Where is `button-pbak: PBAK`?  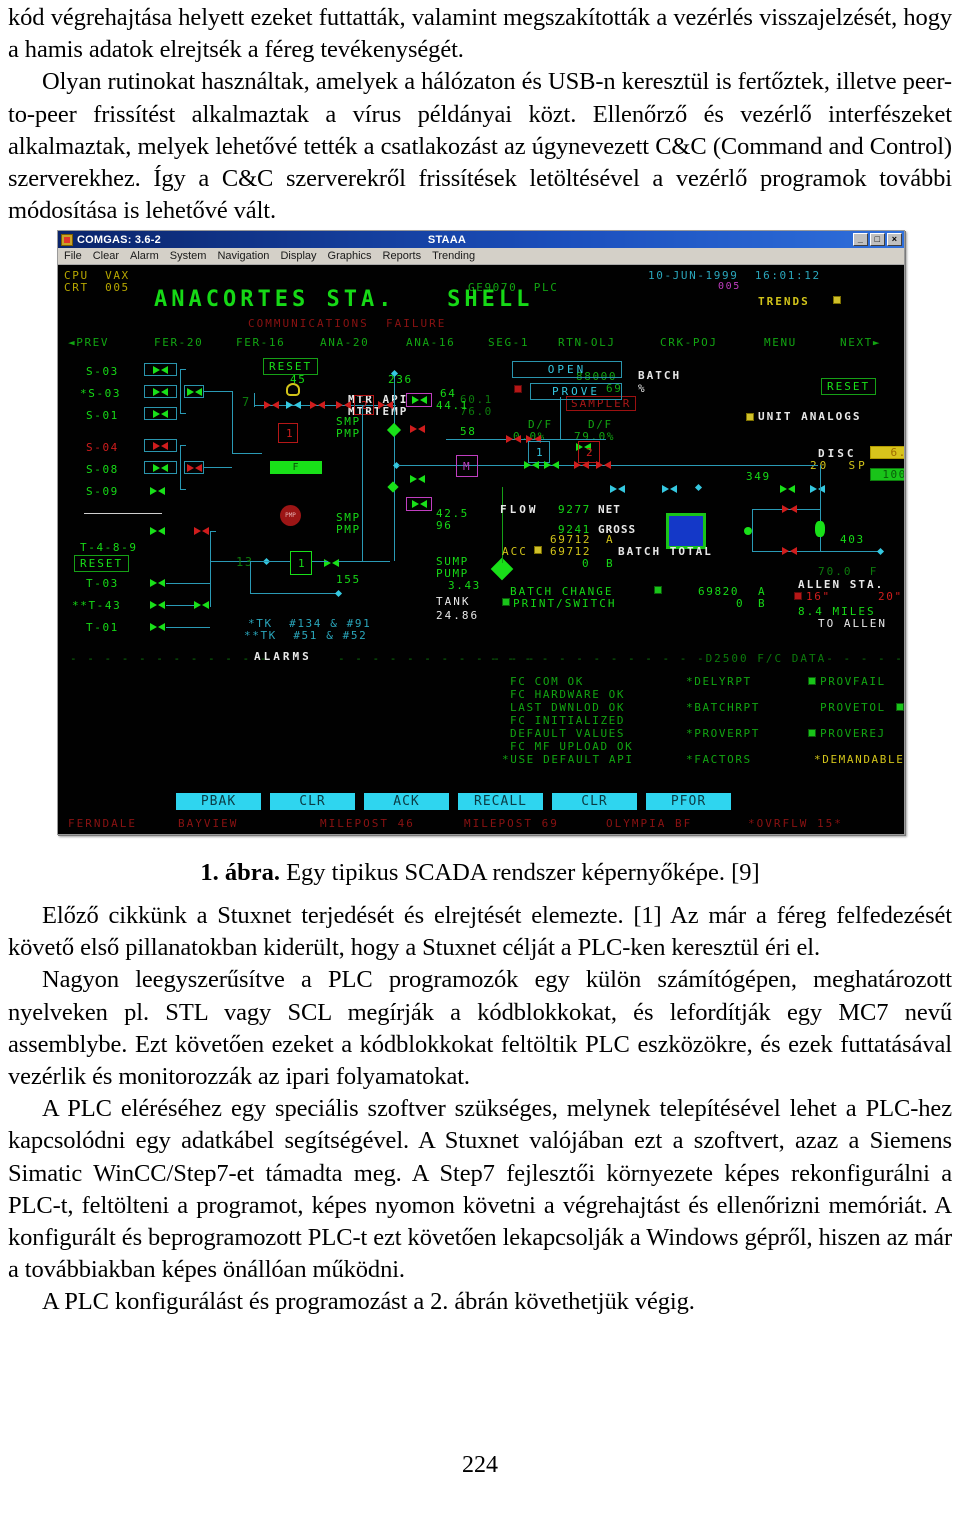 button-pbak: PBAK is located at coordinates (218, 801).